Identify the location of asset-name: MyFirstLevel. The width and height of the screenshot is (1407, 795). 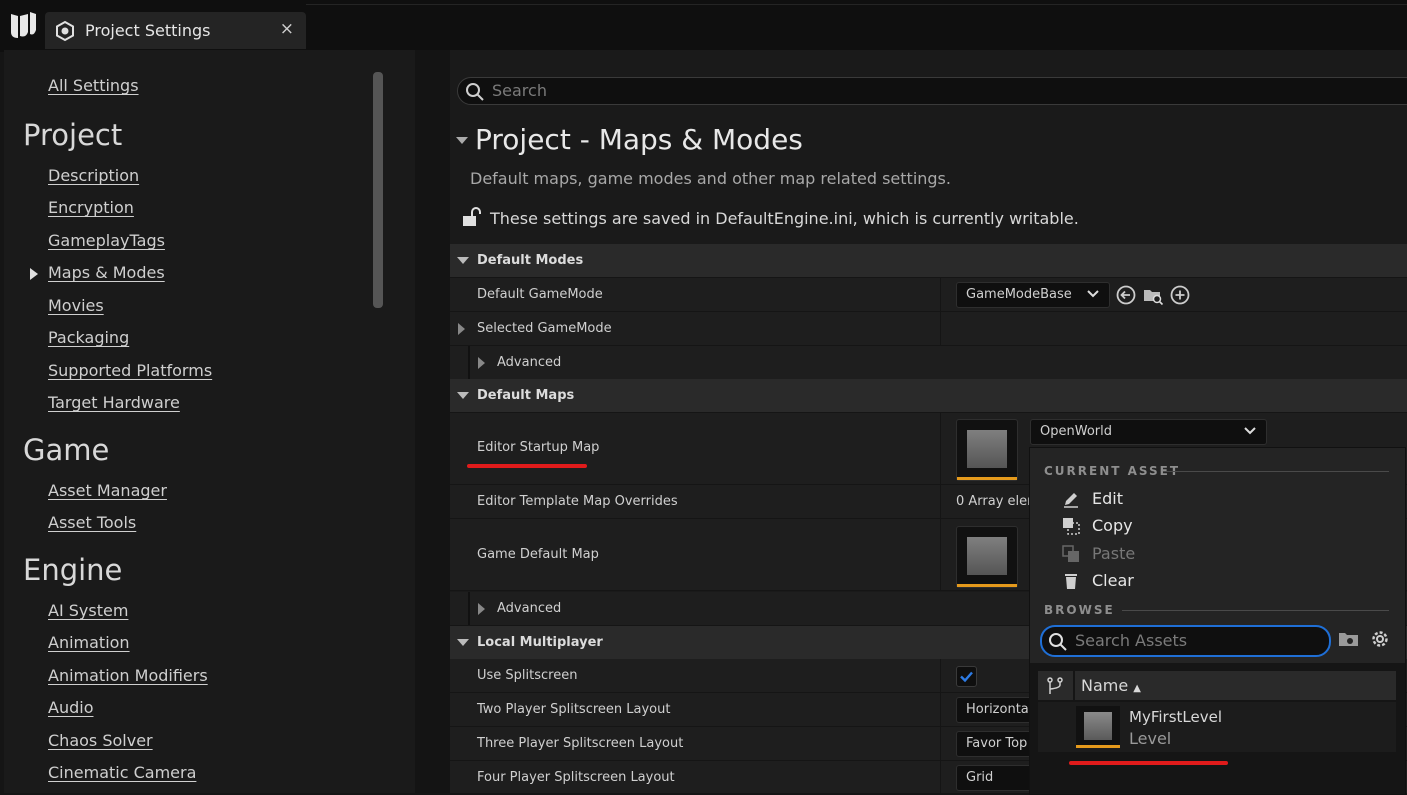
(1175, 717).